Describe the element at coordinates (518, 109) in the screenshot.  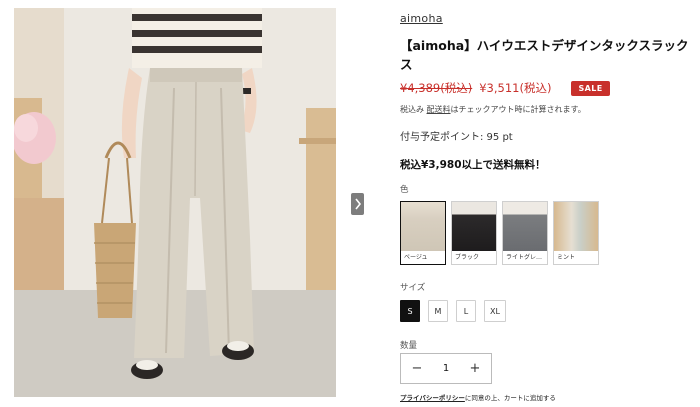
I see `tax-suffix: はチェックアウト時に計算されます。` at that location.